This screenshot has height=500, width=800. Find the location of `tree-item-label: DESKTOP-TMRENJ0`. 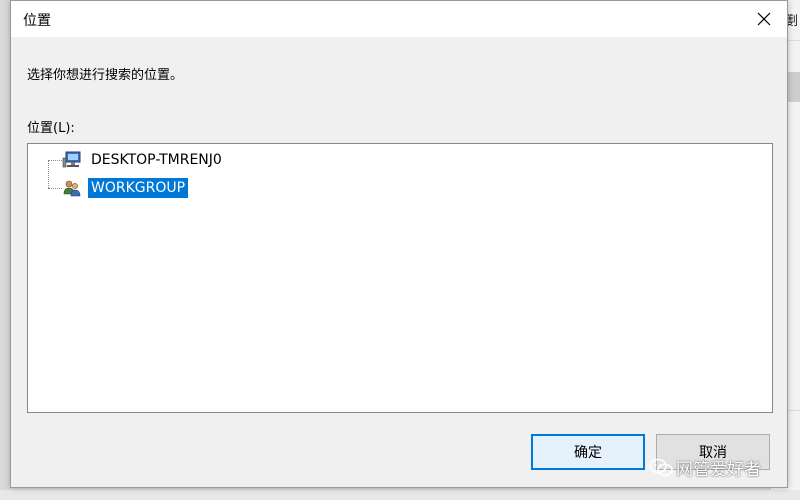

tree-item-label: DESKTOP-TMRENJ0 is located at coordinates (156, 160).